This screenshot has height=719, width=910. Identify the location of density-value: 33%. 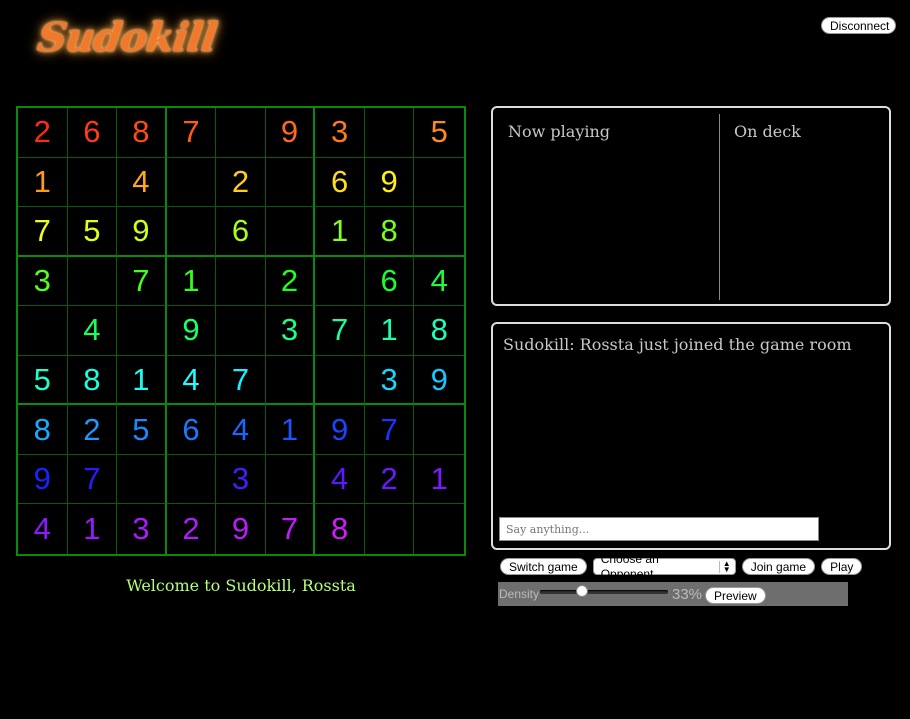
(687, 594).